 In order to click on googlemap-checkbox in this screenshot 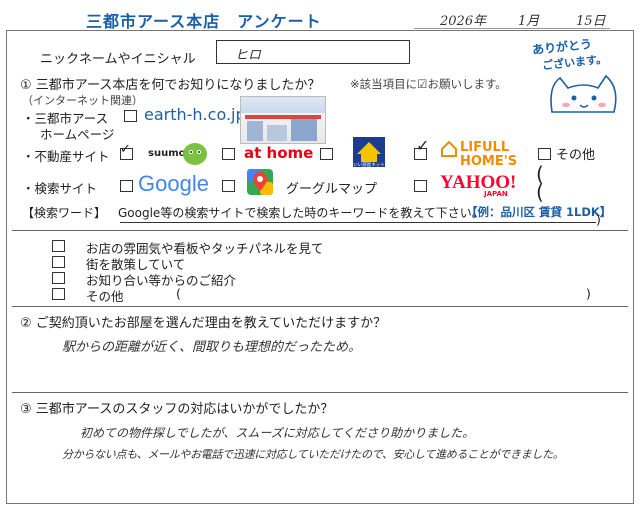, I will do `click(228, 186)`.